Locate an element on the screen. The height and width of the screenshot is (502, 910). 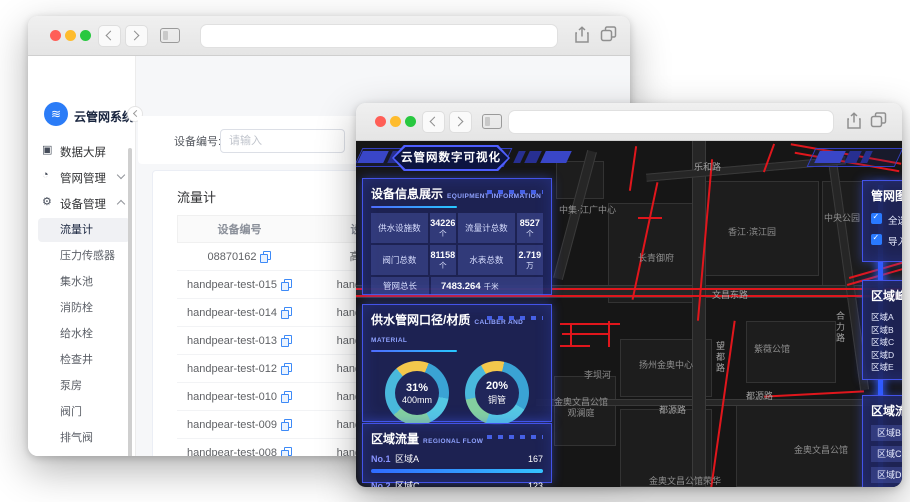
rank-bar is located at coordinates (457, 471).